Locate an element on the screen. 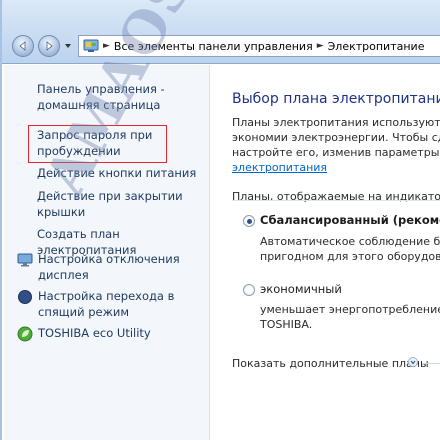 This screenshot has height=440, width=440. sidebar-item-power-button-action: Действие кнопки питания is located at coordinates (116, 173).